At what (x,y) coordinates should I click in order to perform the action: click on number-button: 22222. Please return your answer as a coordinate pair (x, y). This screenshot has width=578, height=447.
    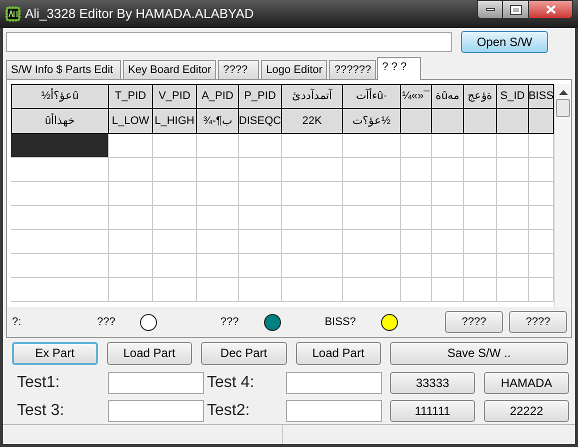
    Looking at the image, I should click on (526, 411).